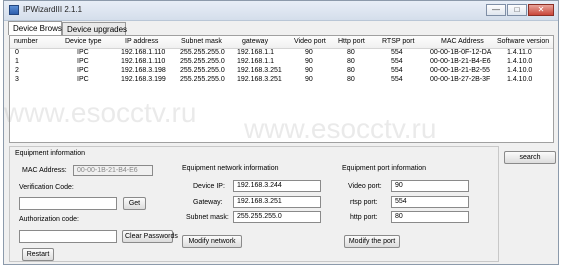 The height and width of the screenshot is (267, 562). I want to click on http-port-label: http port:, so click(364, 217).